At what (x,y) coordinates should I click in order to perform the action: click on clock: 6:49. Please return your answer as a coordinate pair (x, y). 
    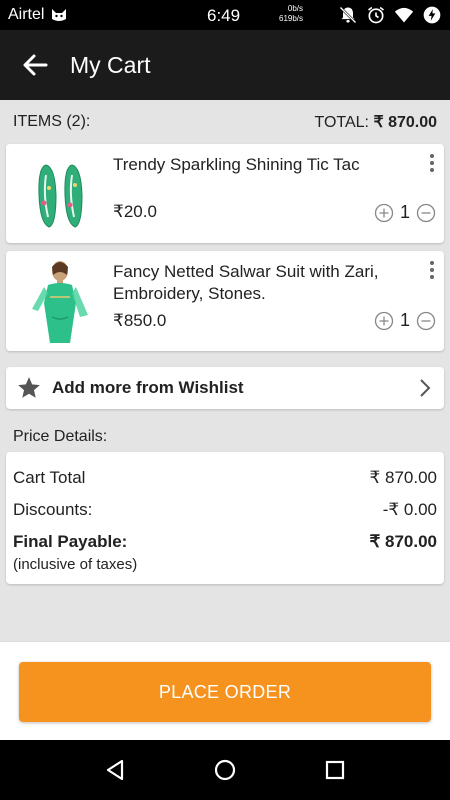
    Looking at the image, I should click on (224, 15).